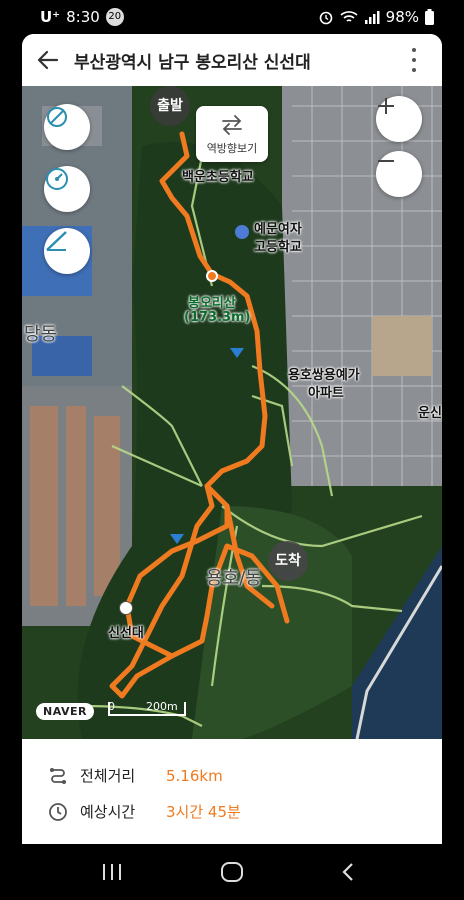  I want to click on scale-zero-label: 0, so click(111, 706).